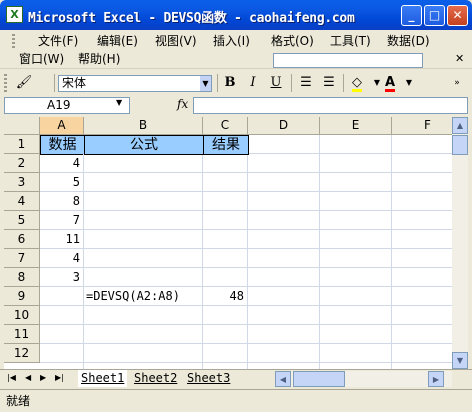 The image size is (472, 412). Describe the element at coordinates (143, 296) in the screenshot. I see `cell-b9: =DEVSQ(A2:A8)` at that location.